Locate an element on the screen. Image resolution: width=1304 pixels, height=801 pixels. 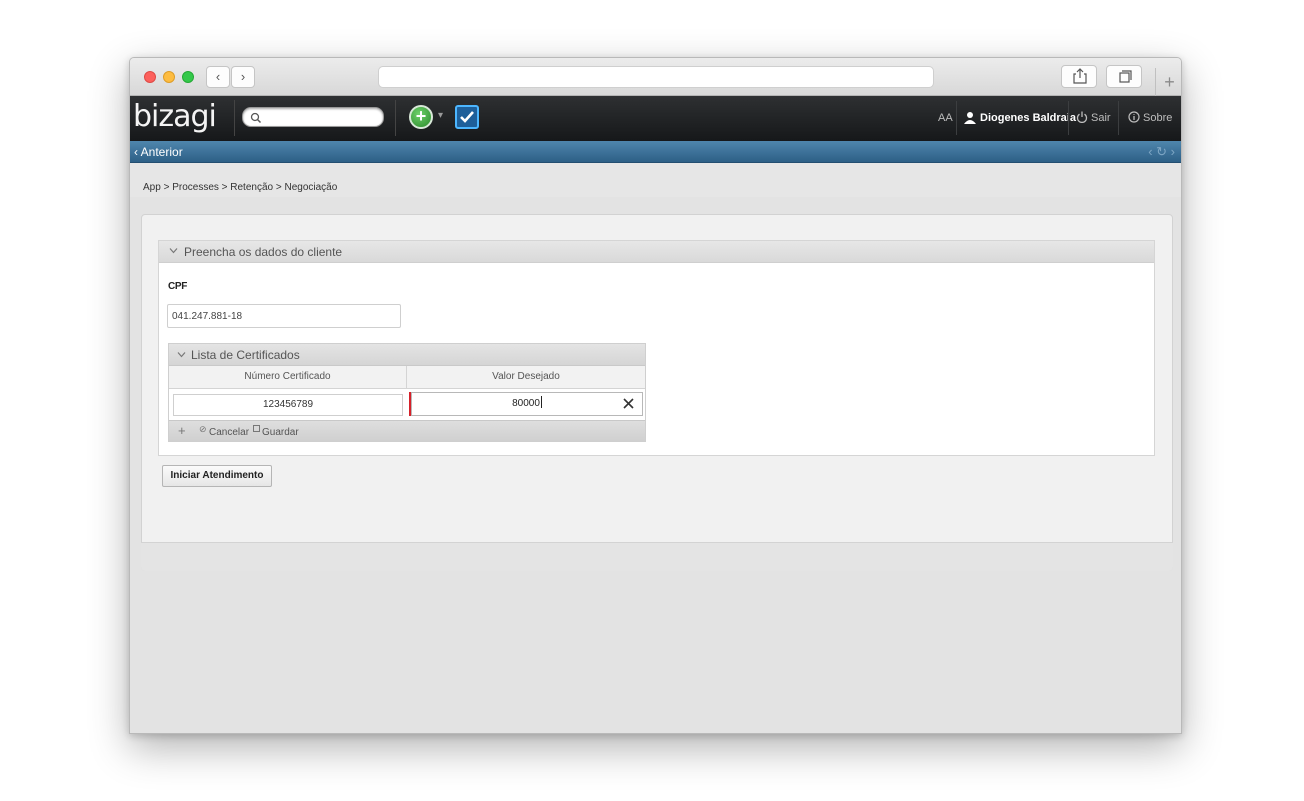
history-controls: ‹ ↻ › is located at coordinates (1161, 152).